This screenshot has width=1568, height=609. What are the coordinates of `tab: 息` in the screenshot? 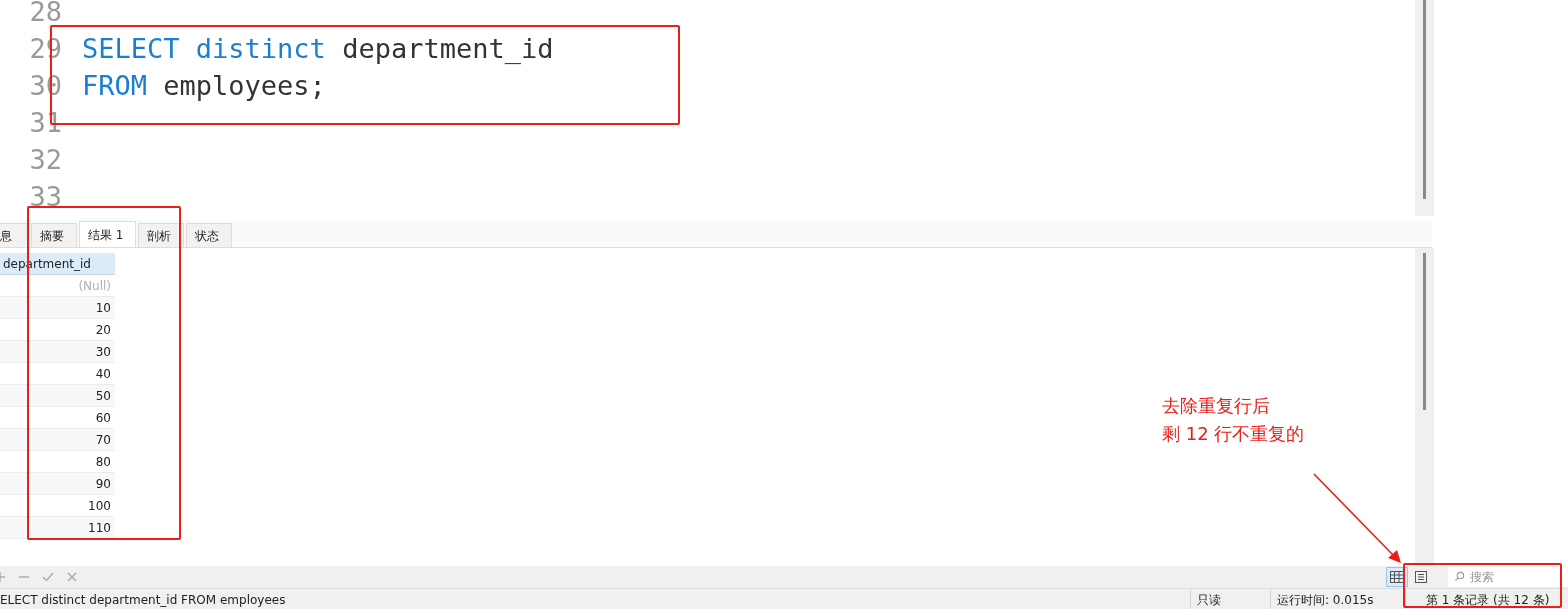 It's located at (14, 235).